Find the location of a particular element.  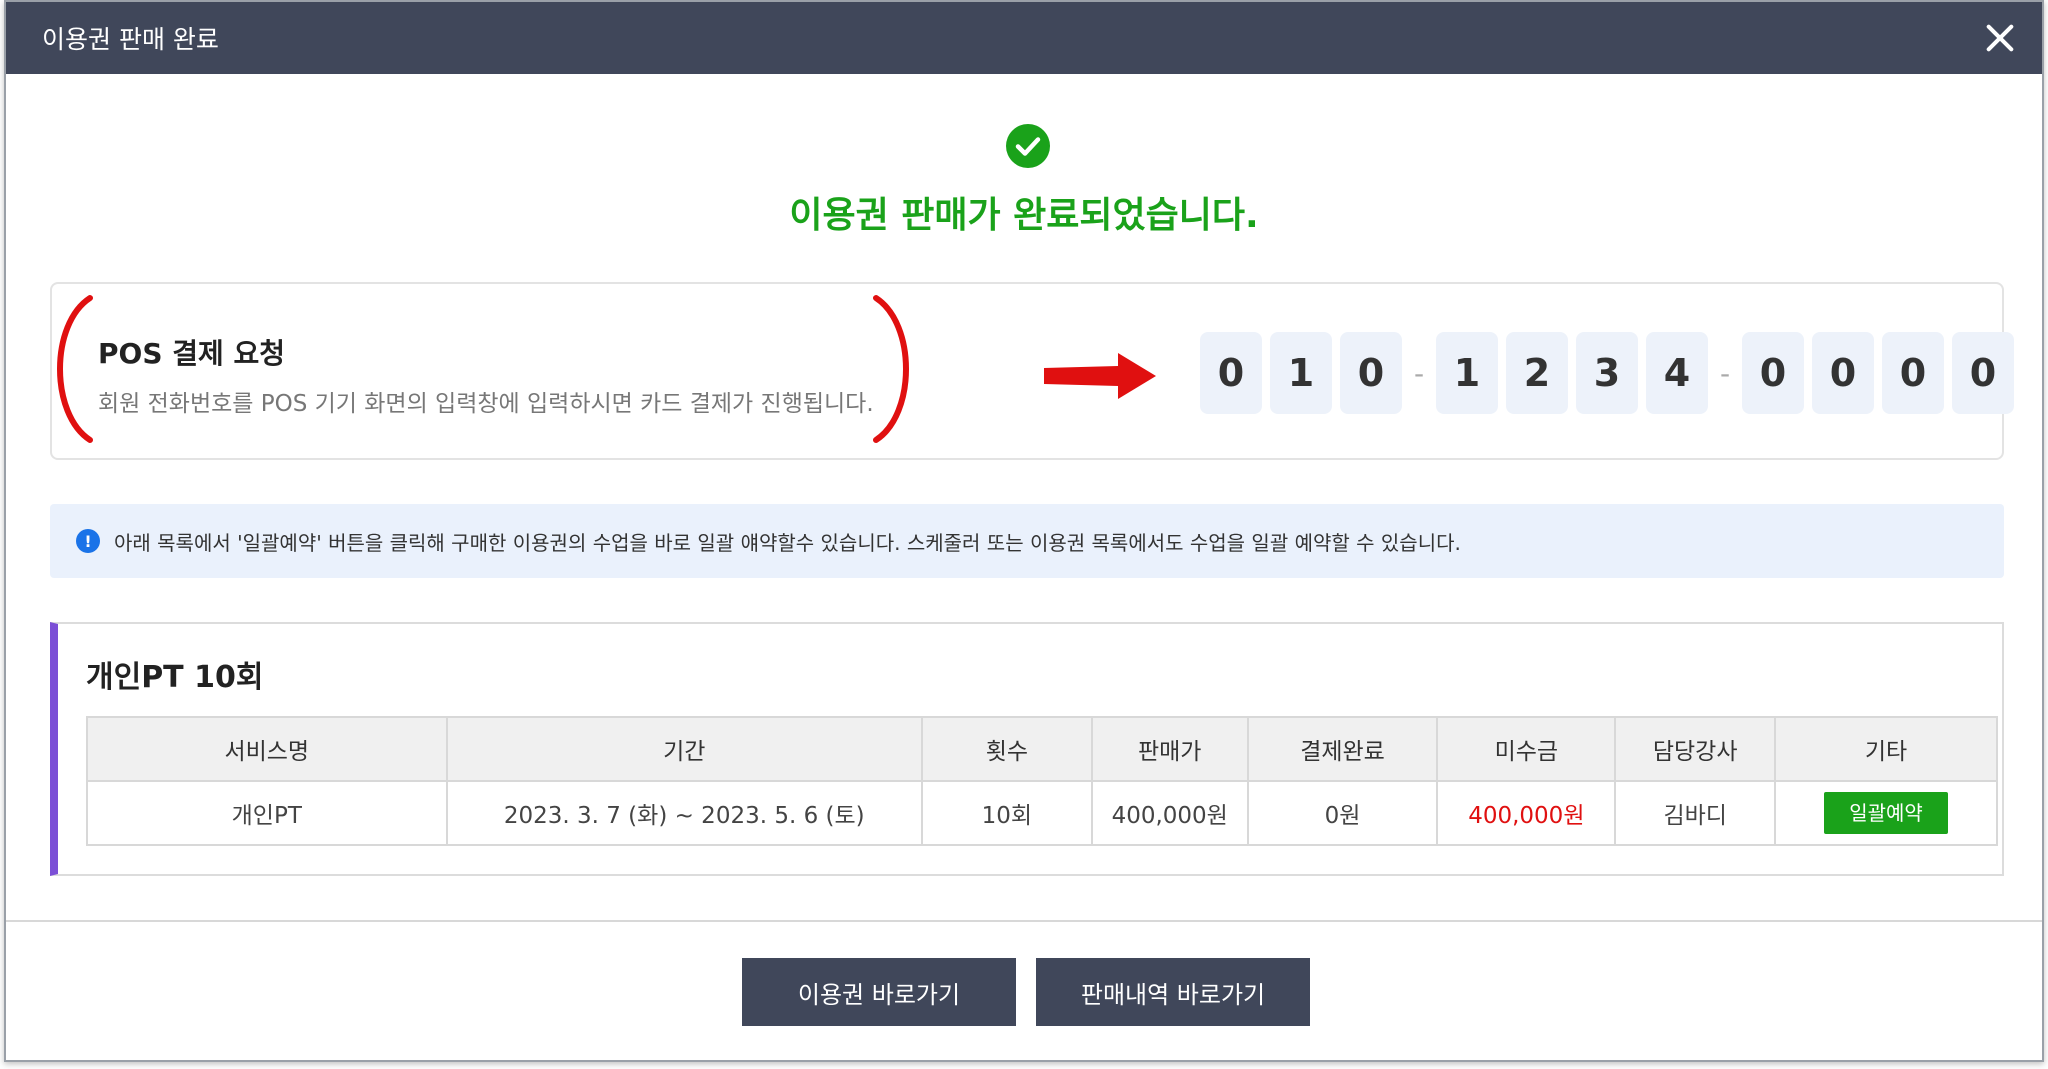

table-header-row: 서비스명 기간 횟수 판매가 결제완료 미수금 담당강사 기타 is located at coordinates (1042, 749).